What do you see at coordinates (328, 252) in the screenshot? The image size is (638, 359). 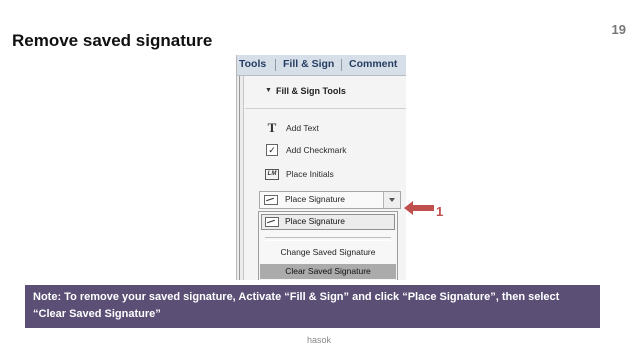 I see `menu-item-change-saved-signature: Change Saved Signature` at bounding box center [328, 252].